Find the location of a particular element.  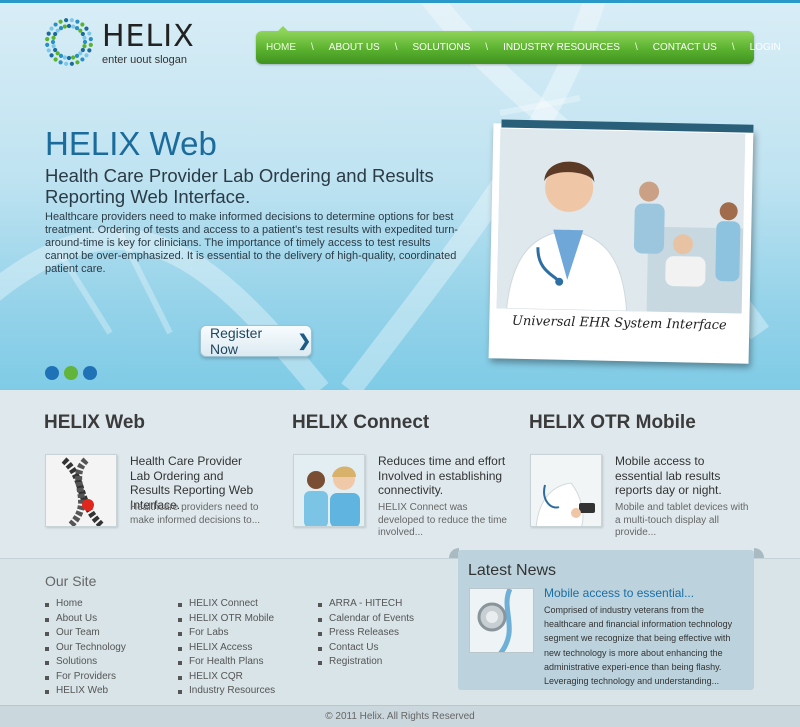

footer-link: Solutions is located at coordinates (85, 662).